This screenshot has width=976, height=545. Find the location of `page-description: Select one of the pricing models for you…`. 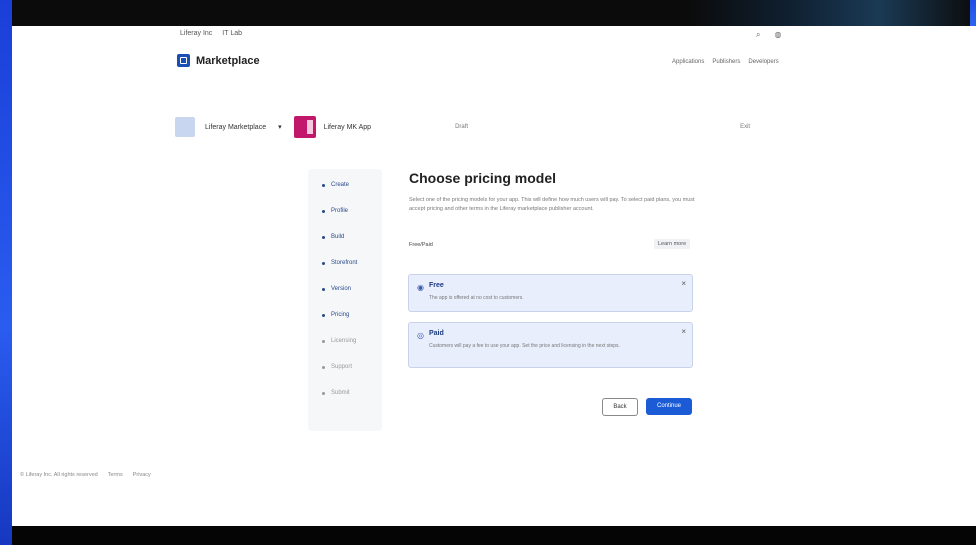

page-description: Select one of the pricing models for you… is located at coordinates (552, 204).